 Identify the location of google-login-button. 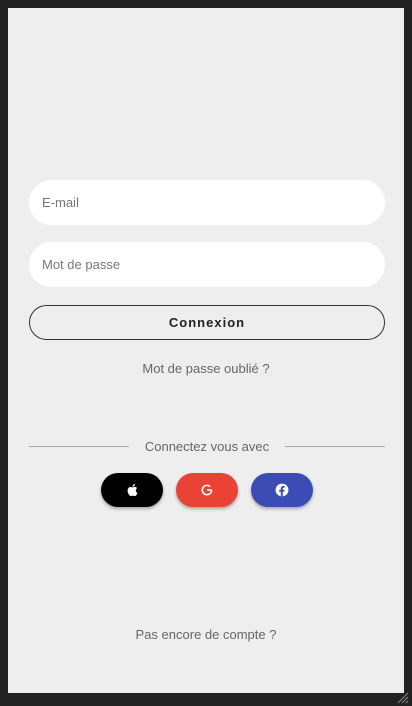
(207, 490).